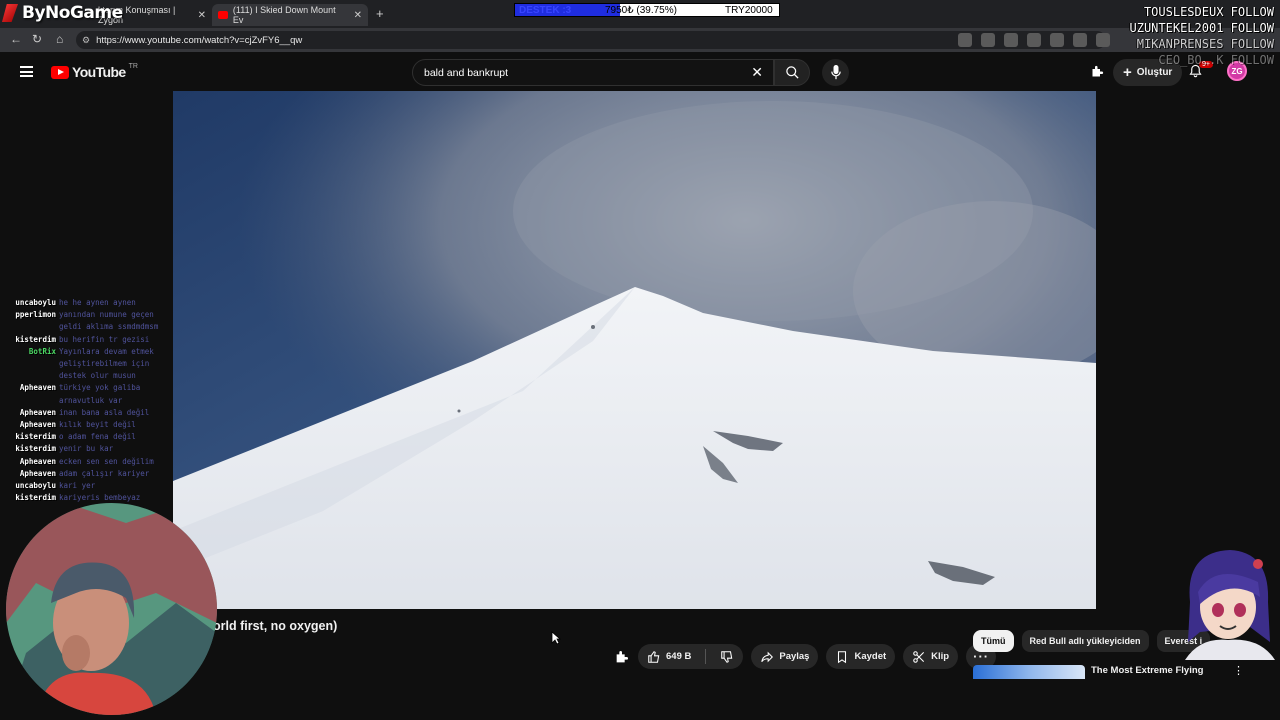 The height and width of the screenshot is (720, 1280). I want to click on divider, so click(706, 656).